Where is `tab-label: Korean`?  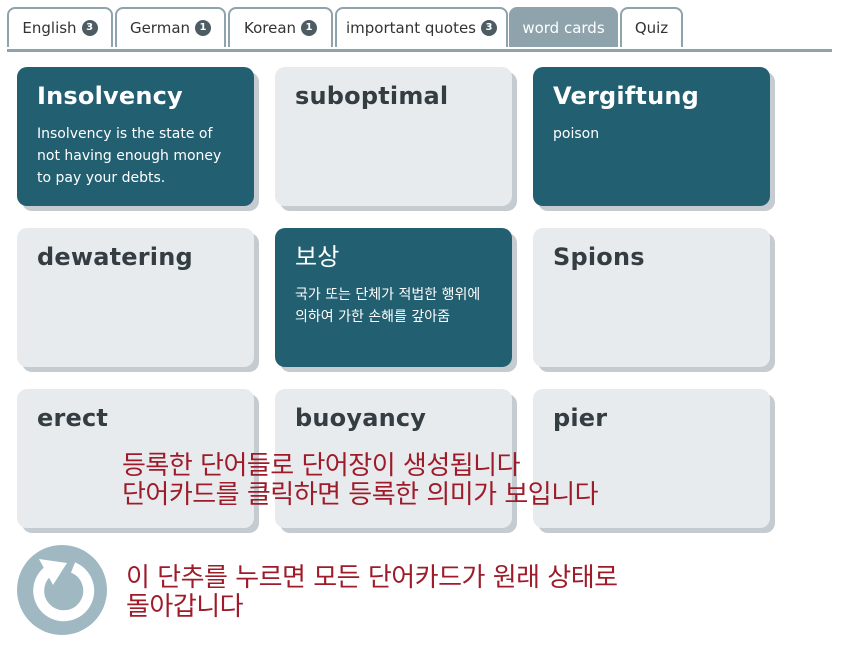
tab-label: Korean is located at coordinates (270, 28).